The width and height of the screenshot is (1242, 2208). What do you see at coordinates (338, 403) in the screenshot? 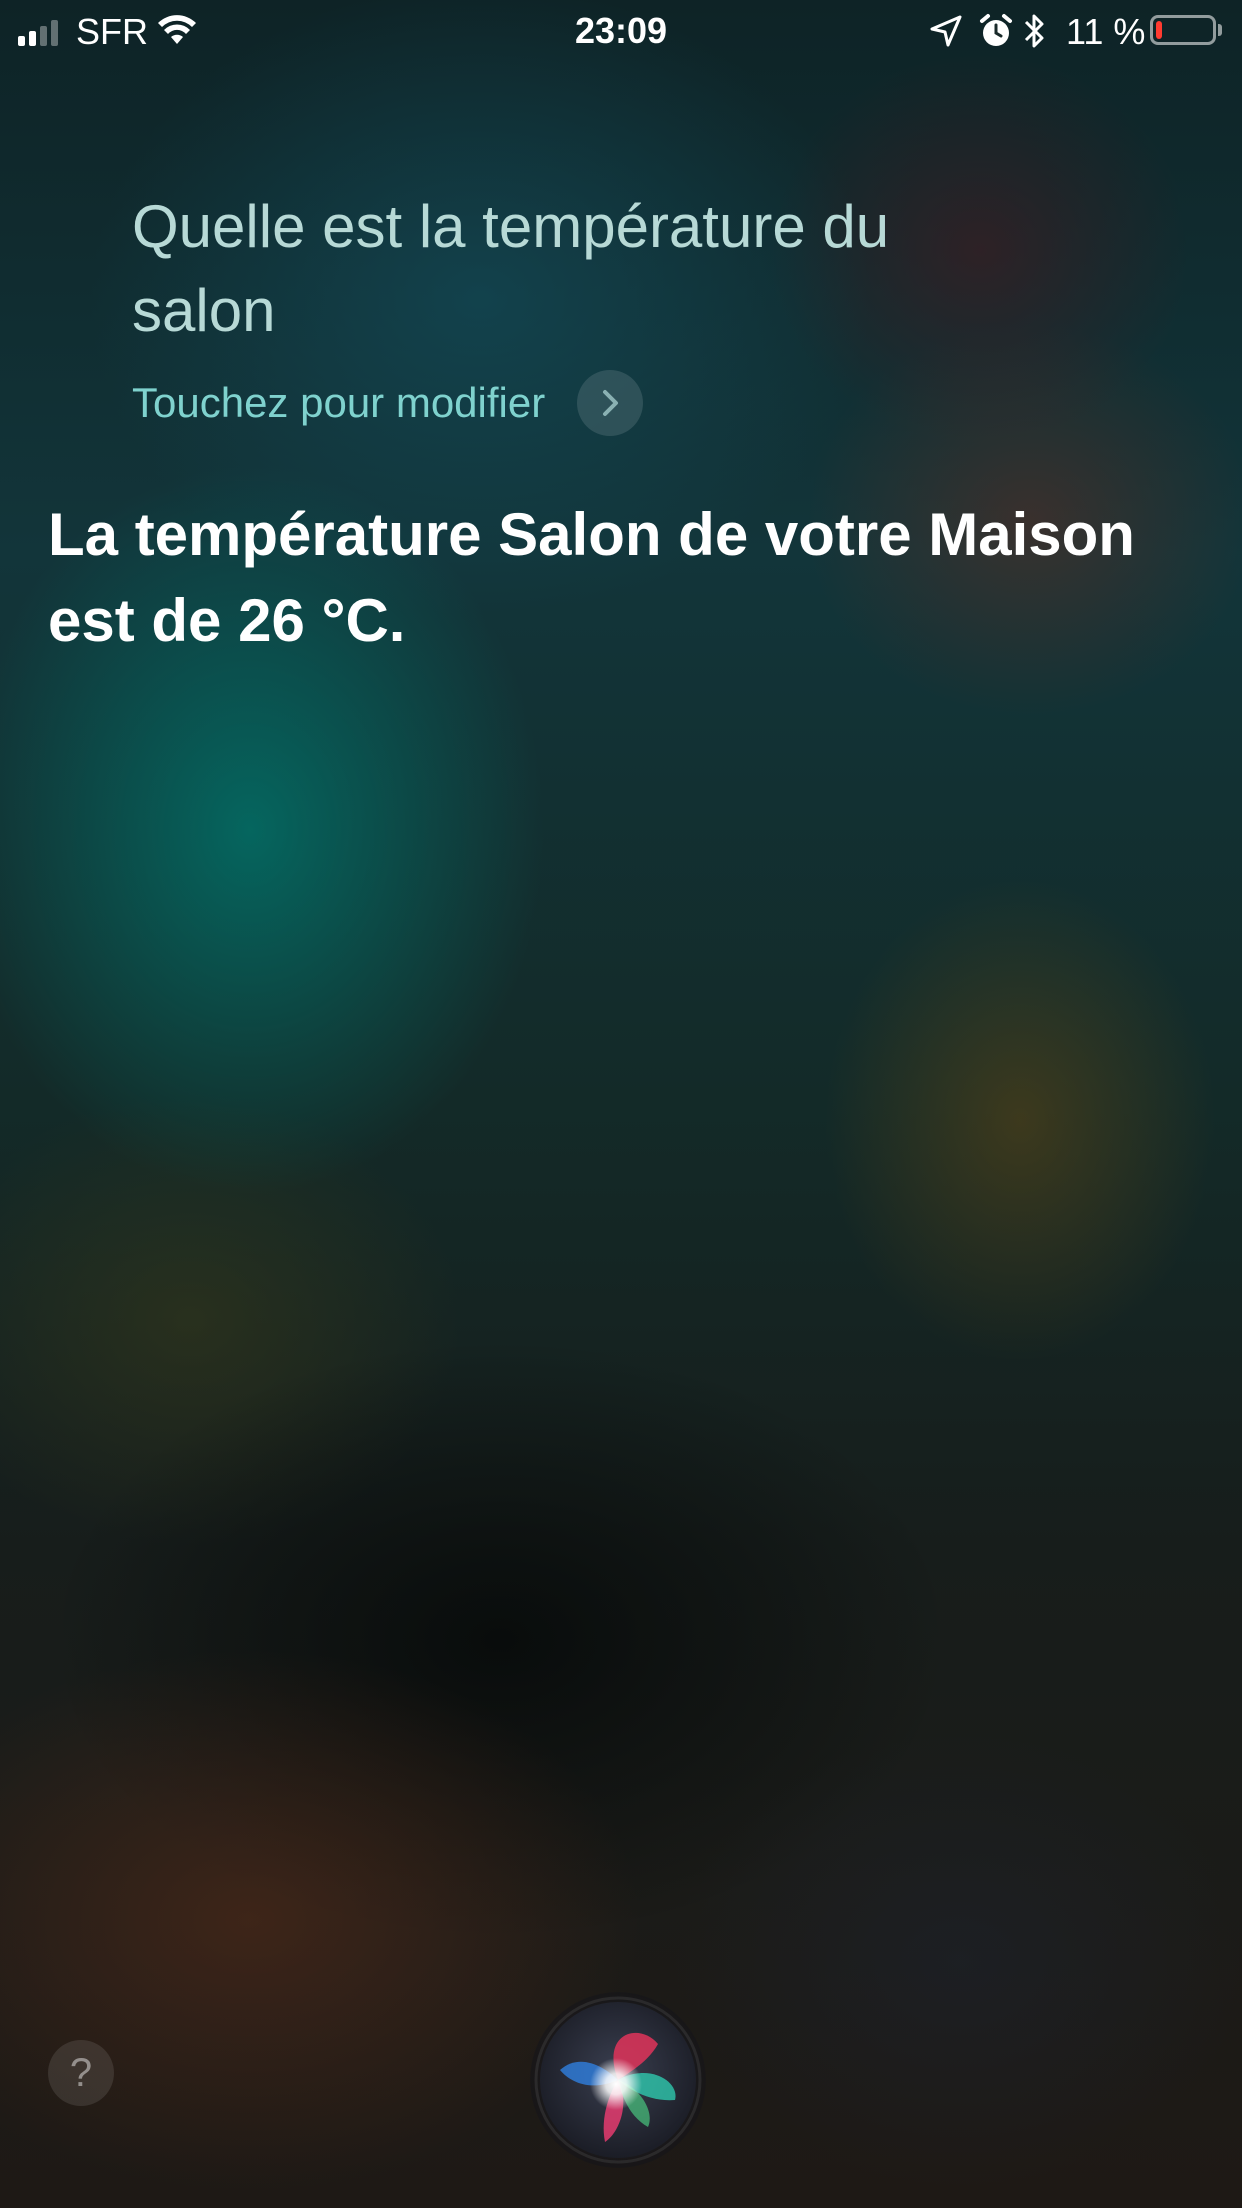
I see `tap-to-edit-label: Touchez pour modifier` at bounding box center [338, 403].